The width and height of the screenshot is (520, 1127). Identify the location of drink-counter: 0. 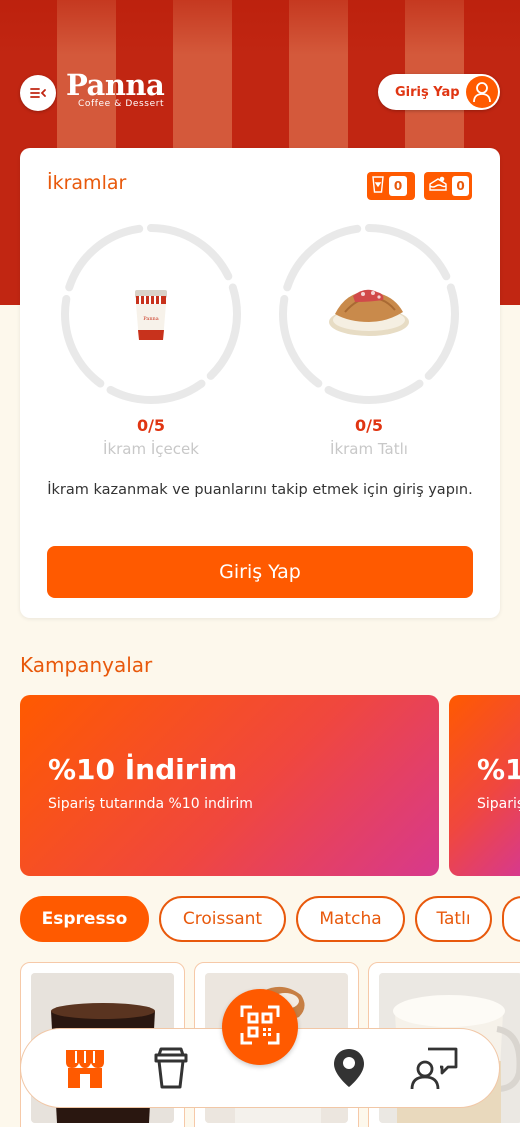
(391, 186).